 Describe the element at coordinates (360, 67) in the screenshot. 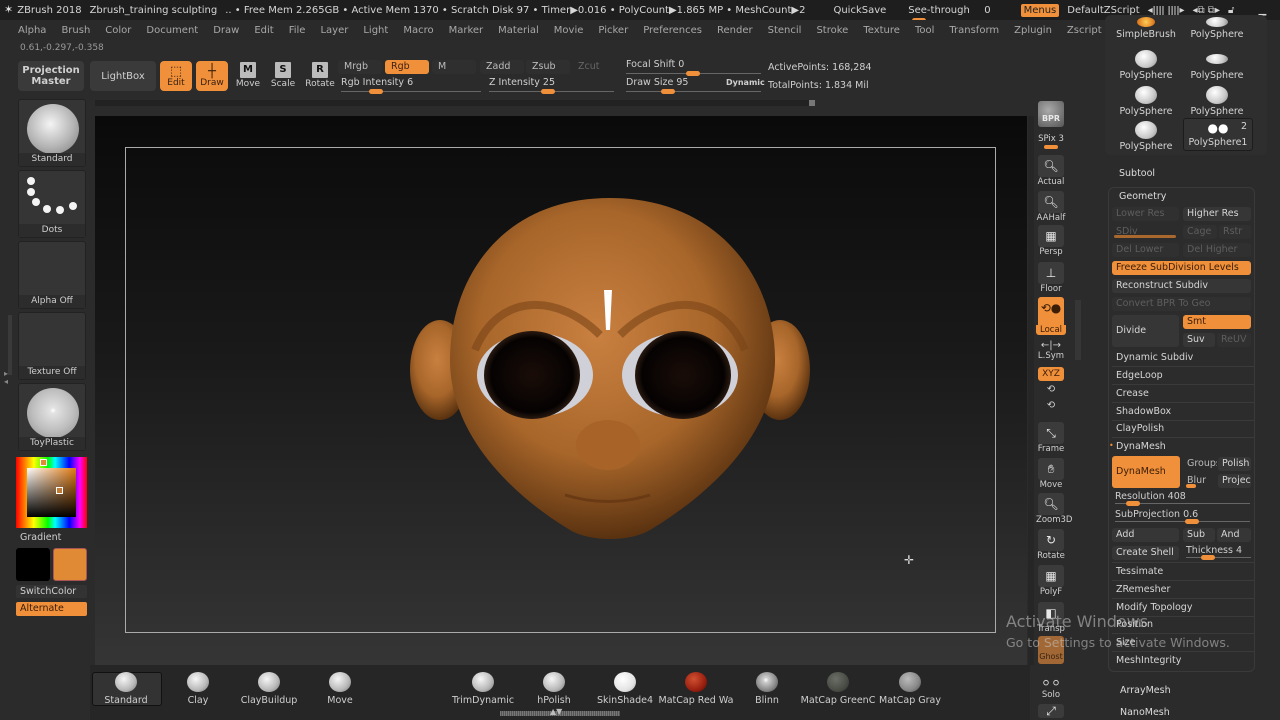

I see `mrgb-button: Mrgb` at that location.